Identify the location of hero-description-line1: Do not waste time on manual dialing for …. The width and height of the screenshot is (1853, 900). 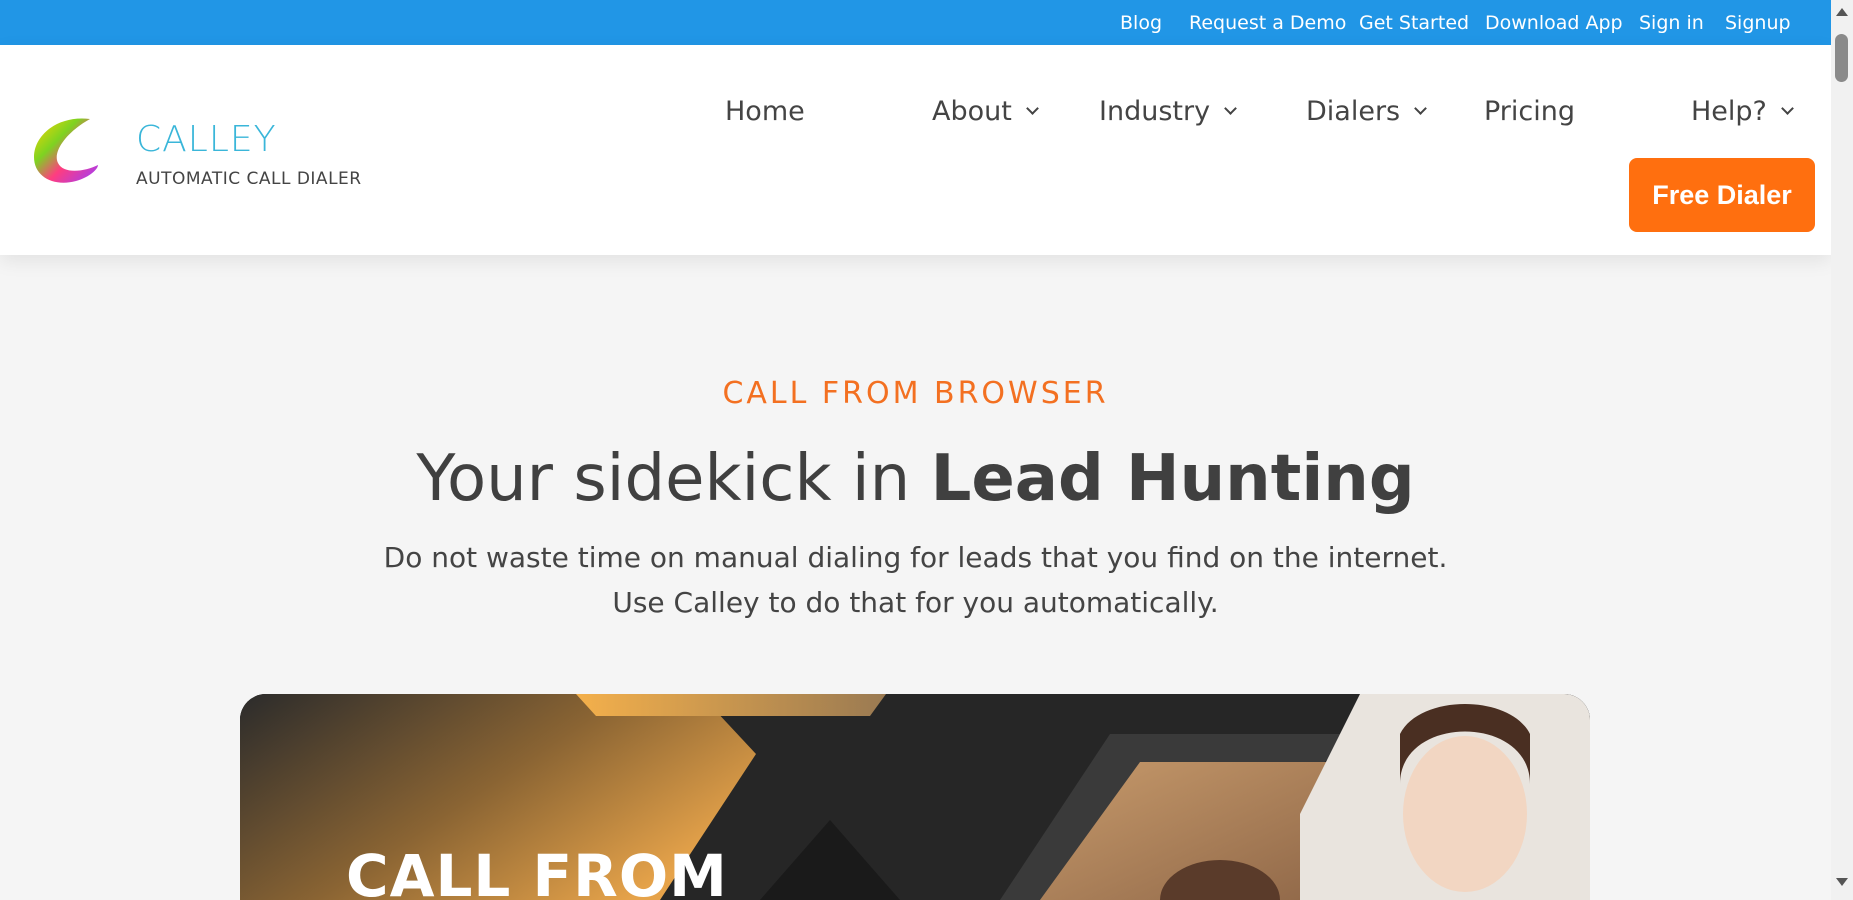
(915, 557).